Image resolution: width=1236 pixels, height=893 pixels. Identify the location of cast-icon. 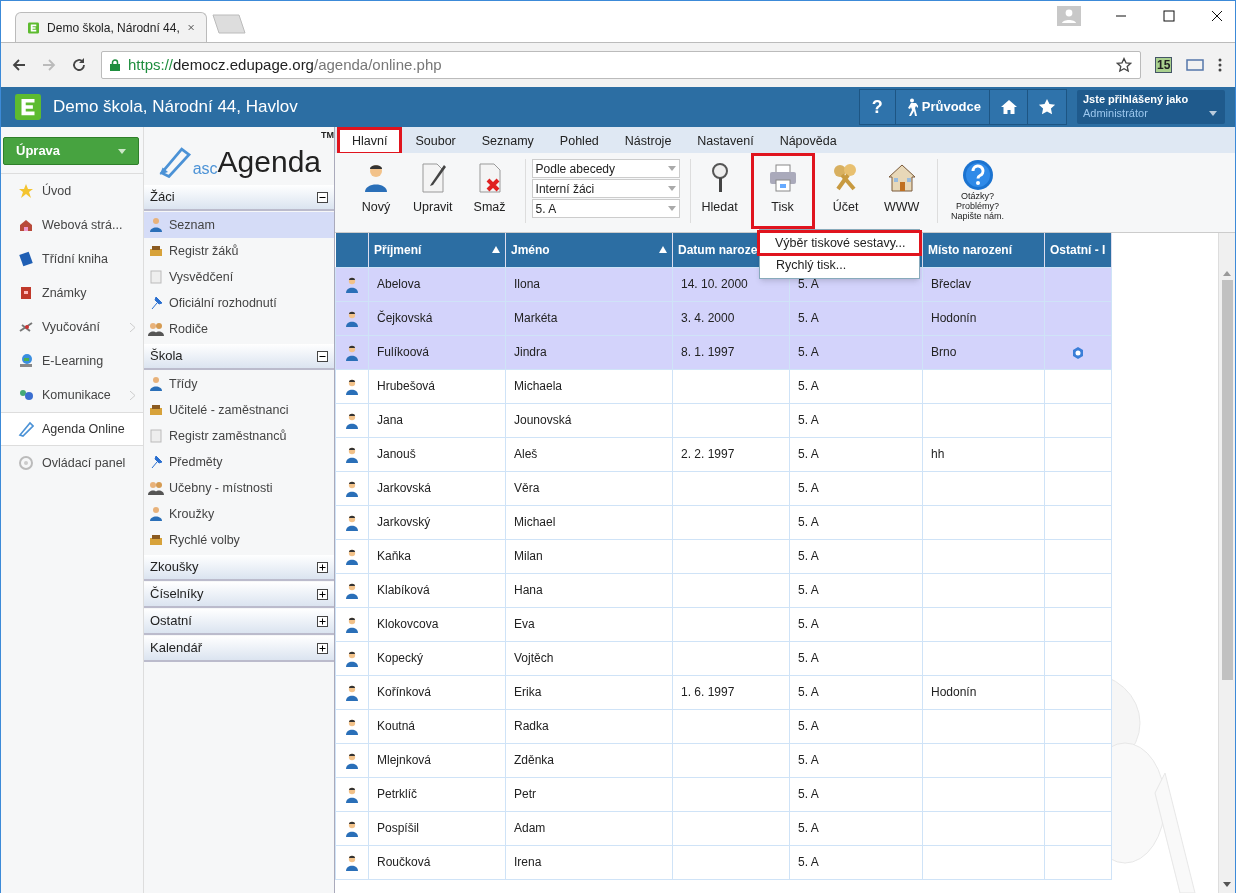
(1195, 65).